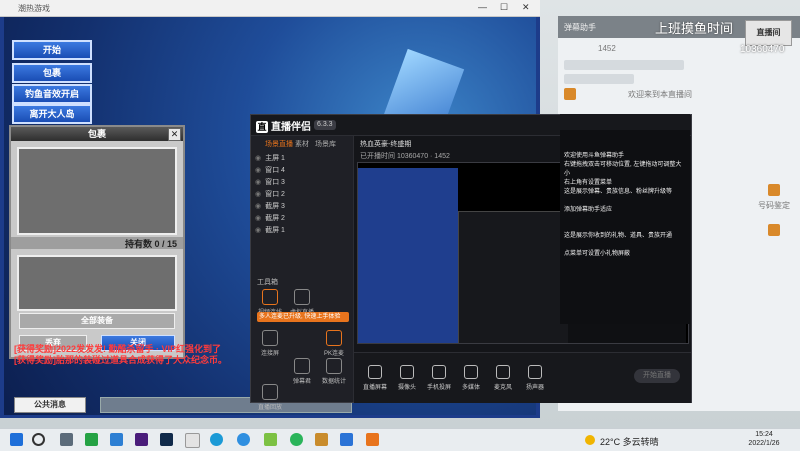 Image resolution: width=800 pixels, height=451 pixels. What do you see at coordinates (267, 282) in the screenshot?
I see `tools-label: 工具箱` at bounding box center [267, 282].